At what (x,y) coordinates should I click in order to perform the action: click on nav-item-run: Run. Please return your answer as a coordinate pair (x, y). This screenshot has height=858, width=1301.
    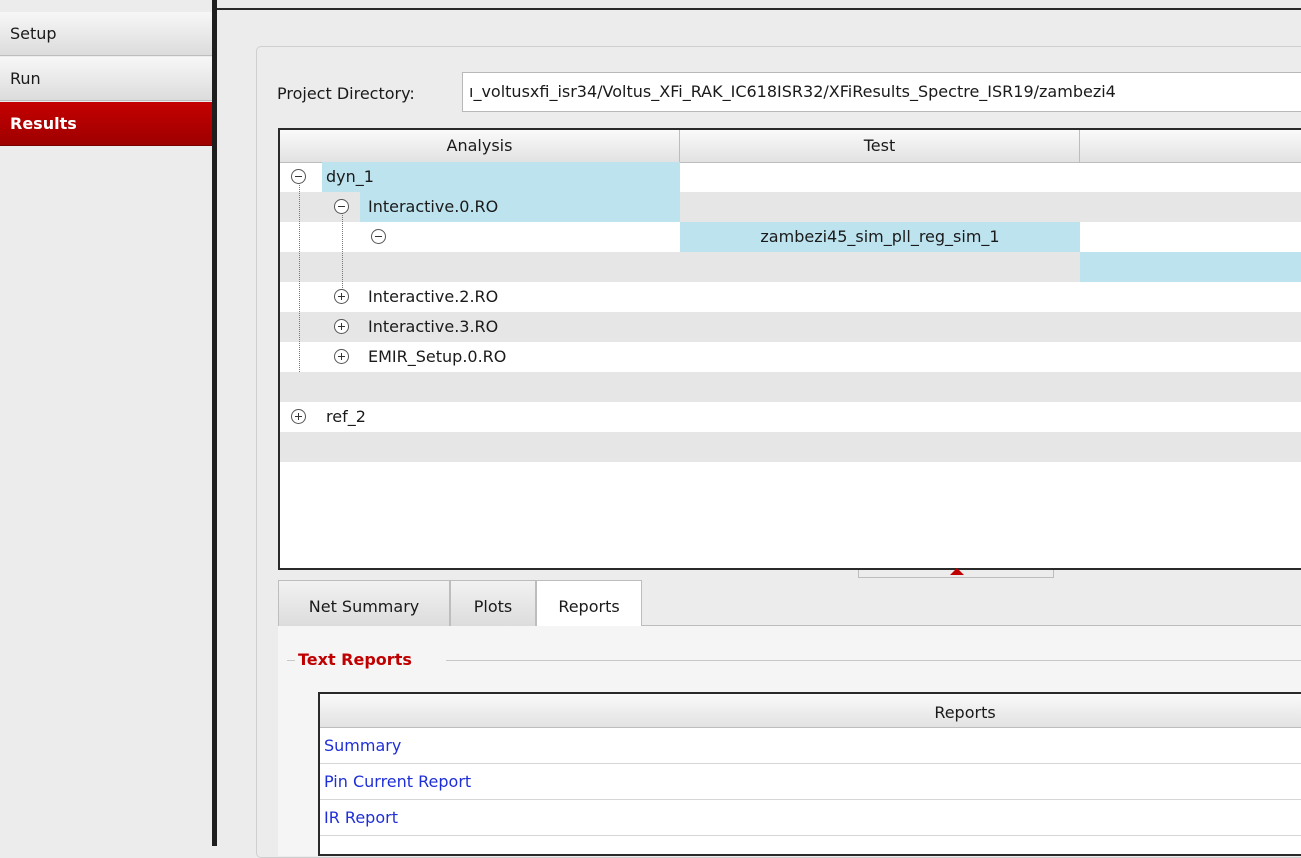
    Looking at the image, I should click on (106, 79).